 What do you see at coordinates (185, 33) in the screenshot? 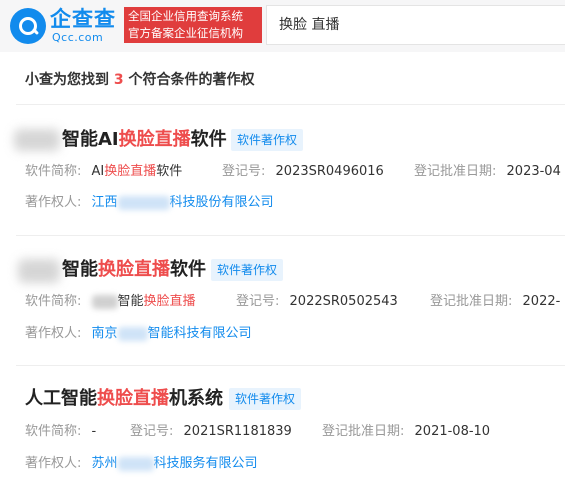
I see `slogan-line-2: 官方备案企业征信机构` at bounding box center [185, 33].